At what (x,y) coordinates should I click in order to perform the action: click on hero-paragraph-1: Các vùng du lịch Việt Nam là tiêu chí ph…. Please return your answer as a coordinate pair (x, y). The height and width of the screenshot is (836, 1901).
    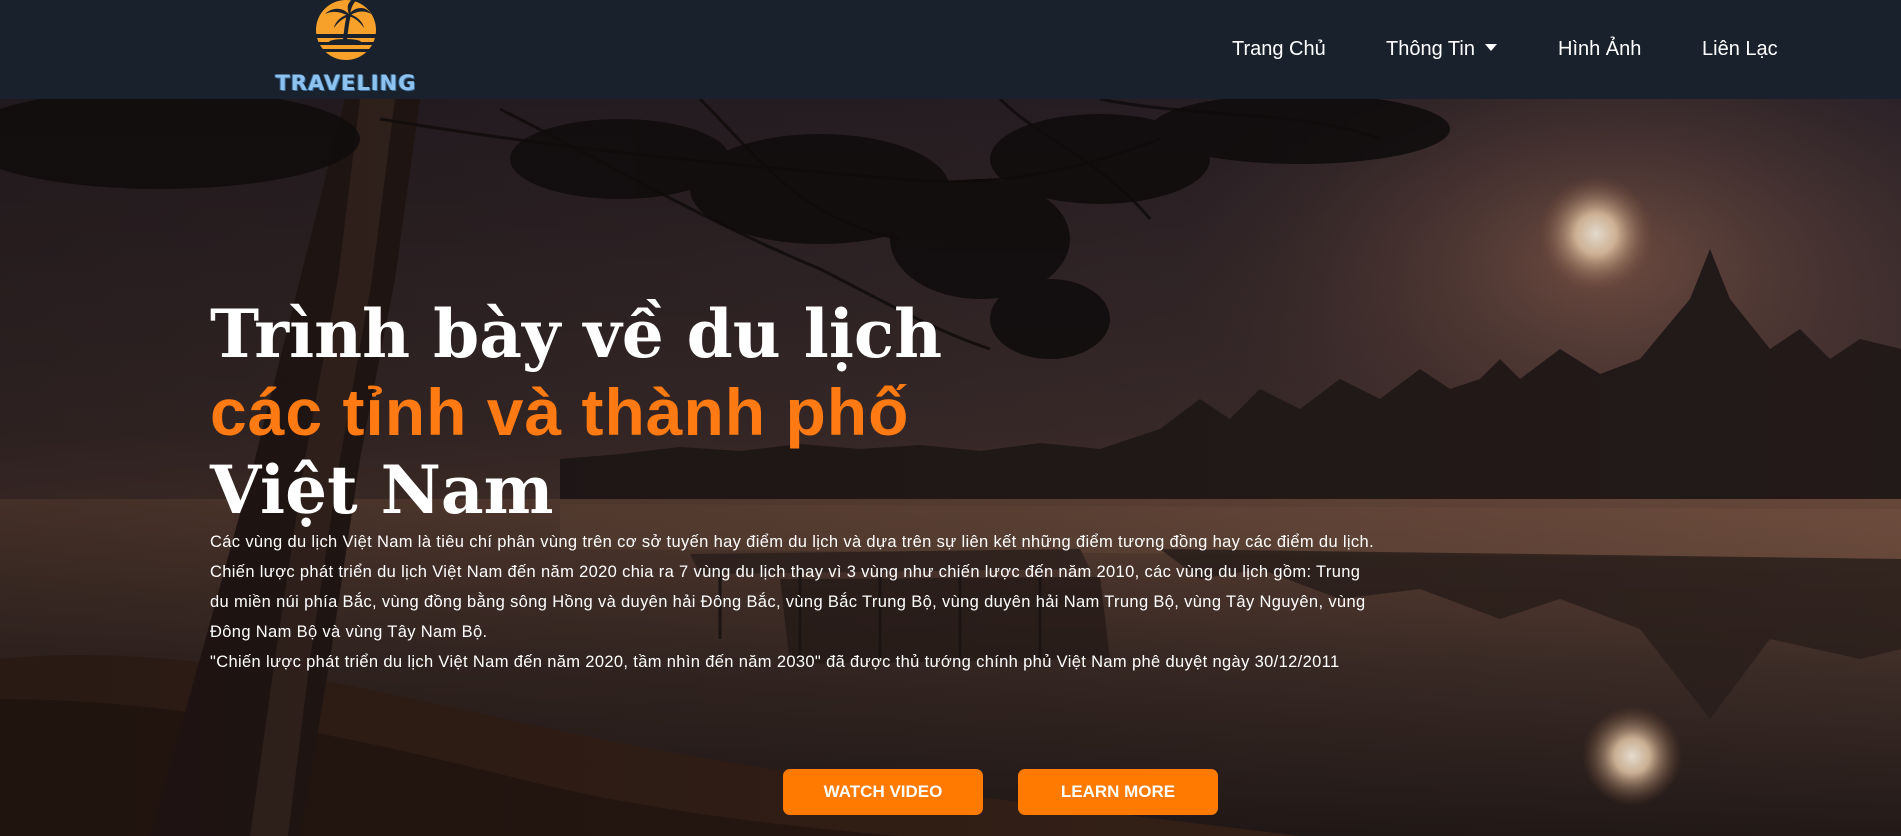
    Looking at the image, I should click on (792, 587).